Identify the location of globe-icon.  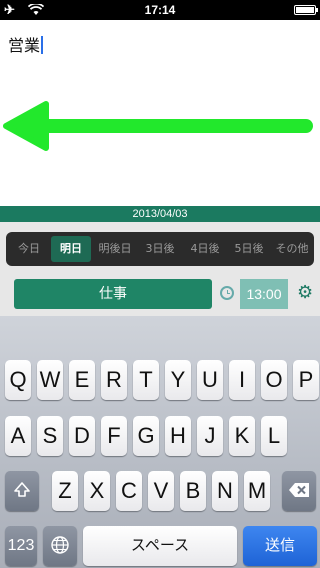
(60, 545).